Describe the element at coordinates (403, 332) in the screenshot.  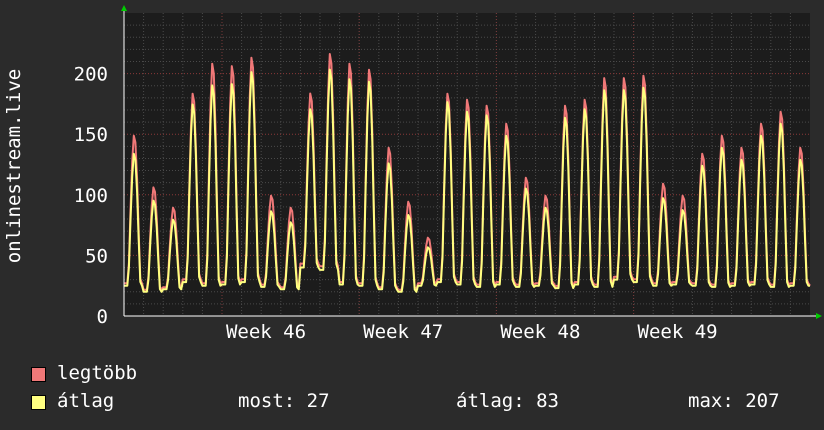
I see `x-tick-label: Week 47` at that location.